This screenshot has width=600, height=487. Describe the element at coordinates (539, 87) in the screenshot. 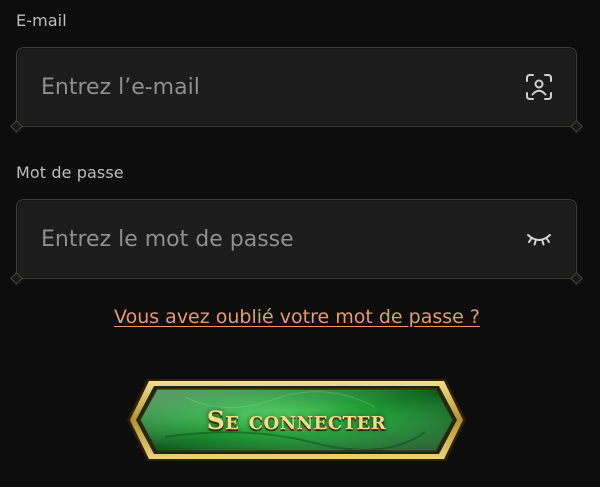

I see `face-id-icon` at that location.